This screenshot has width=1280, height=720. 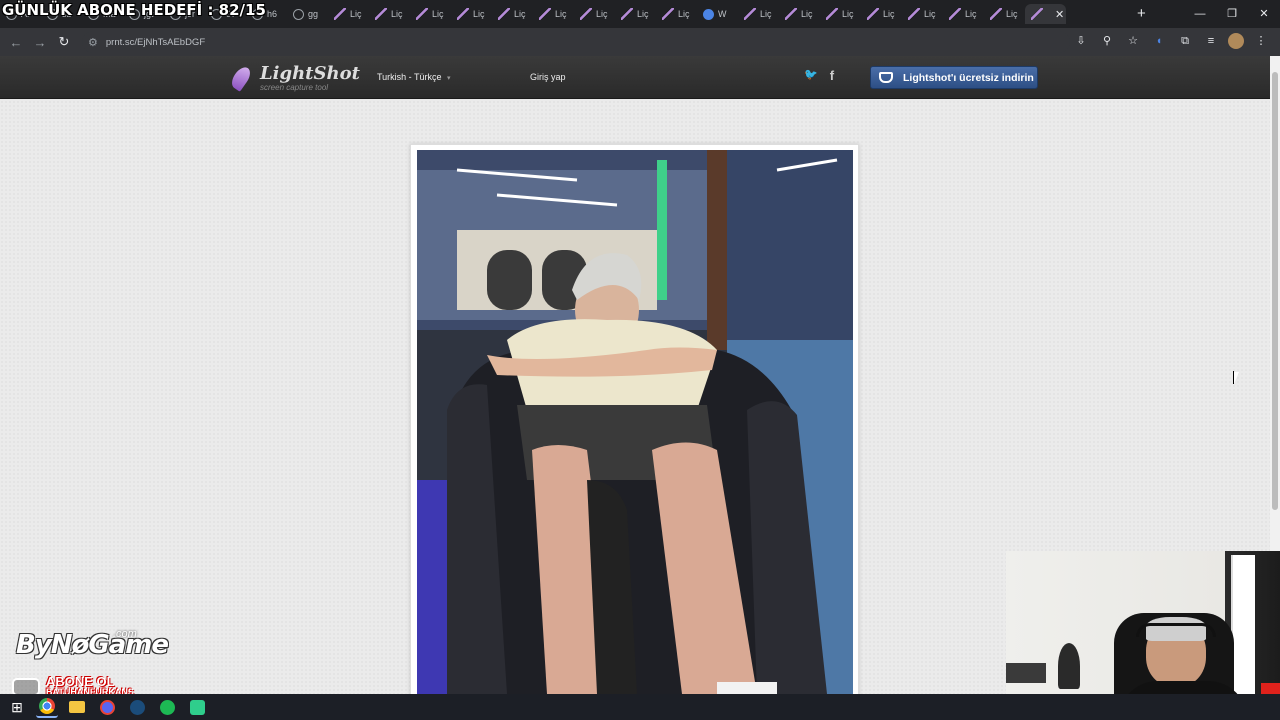 I want to click on app-button, so click(x=197, y=707).